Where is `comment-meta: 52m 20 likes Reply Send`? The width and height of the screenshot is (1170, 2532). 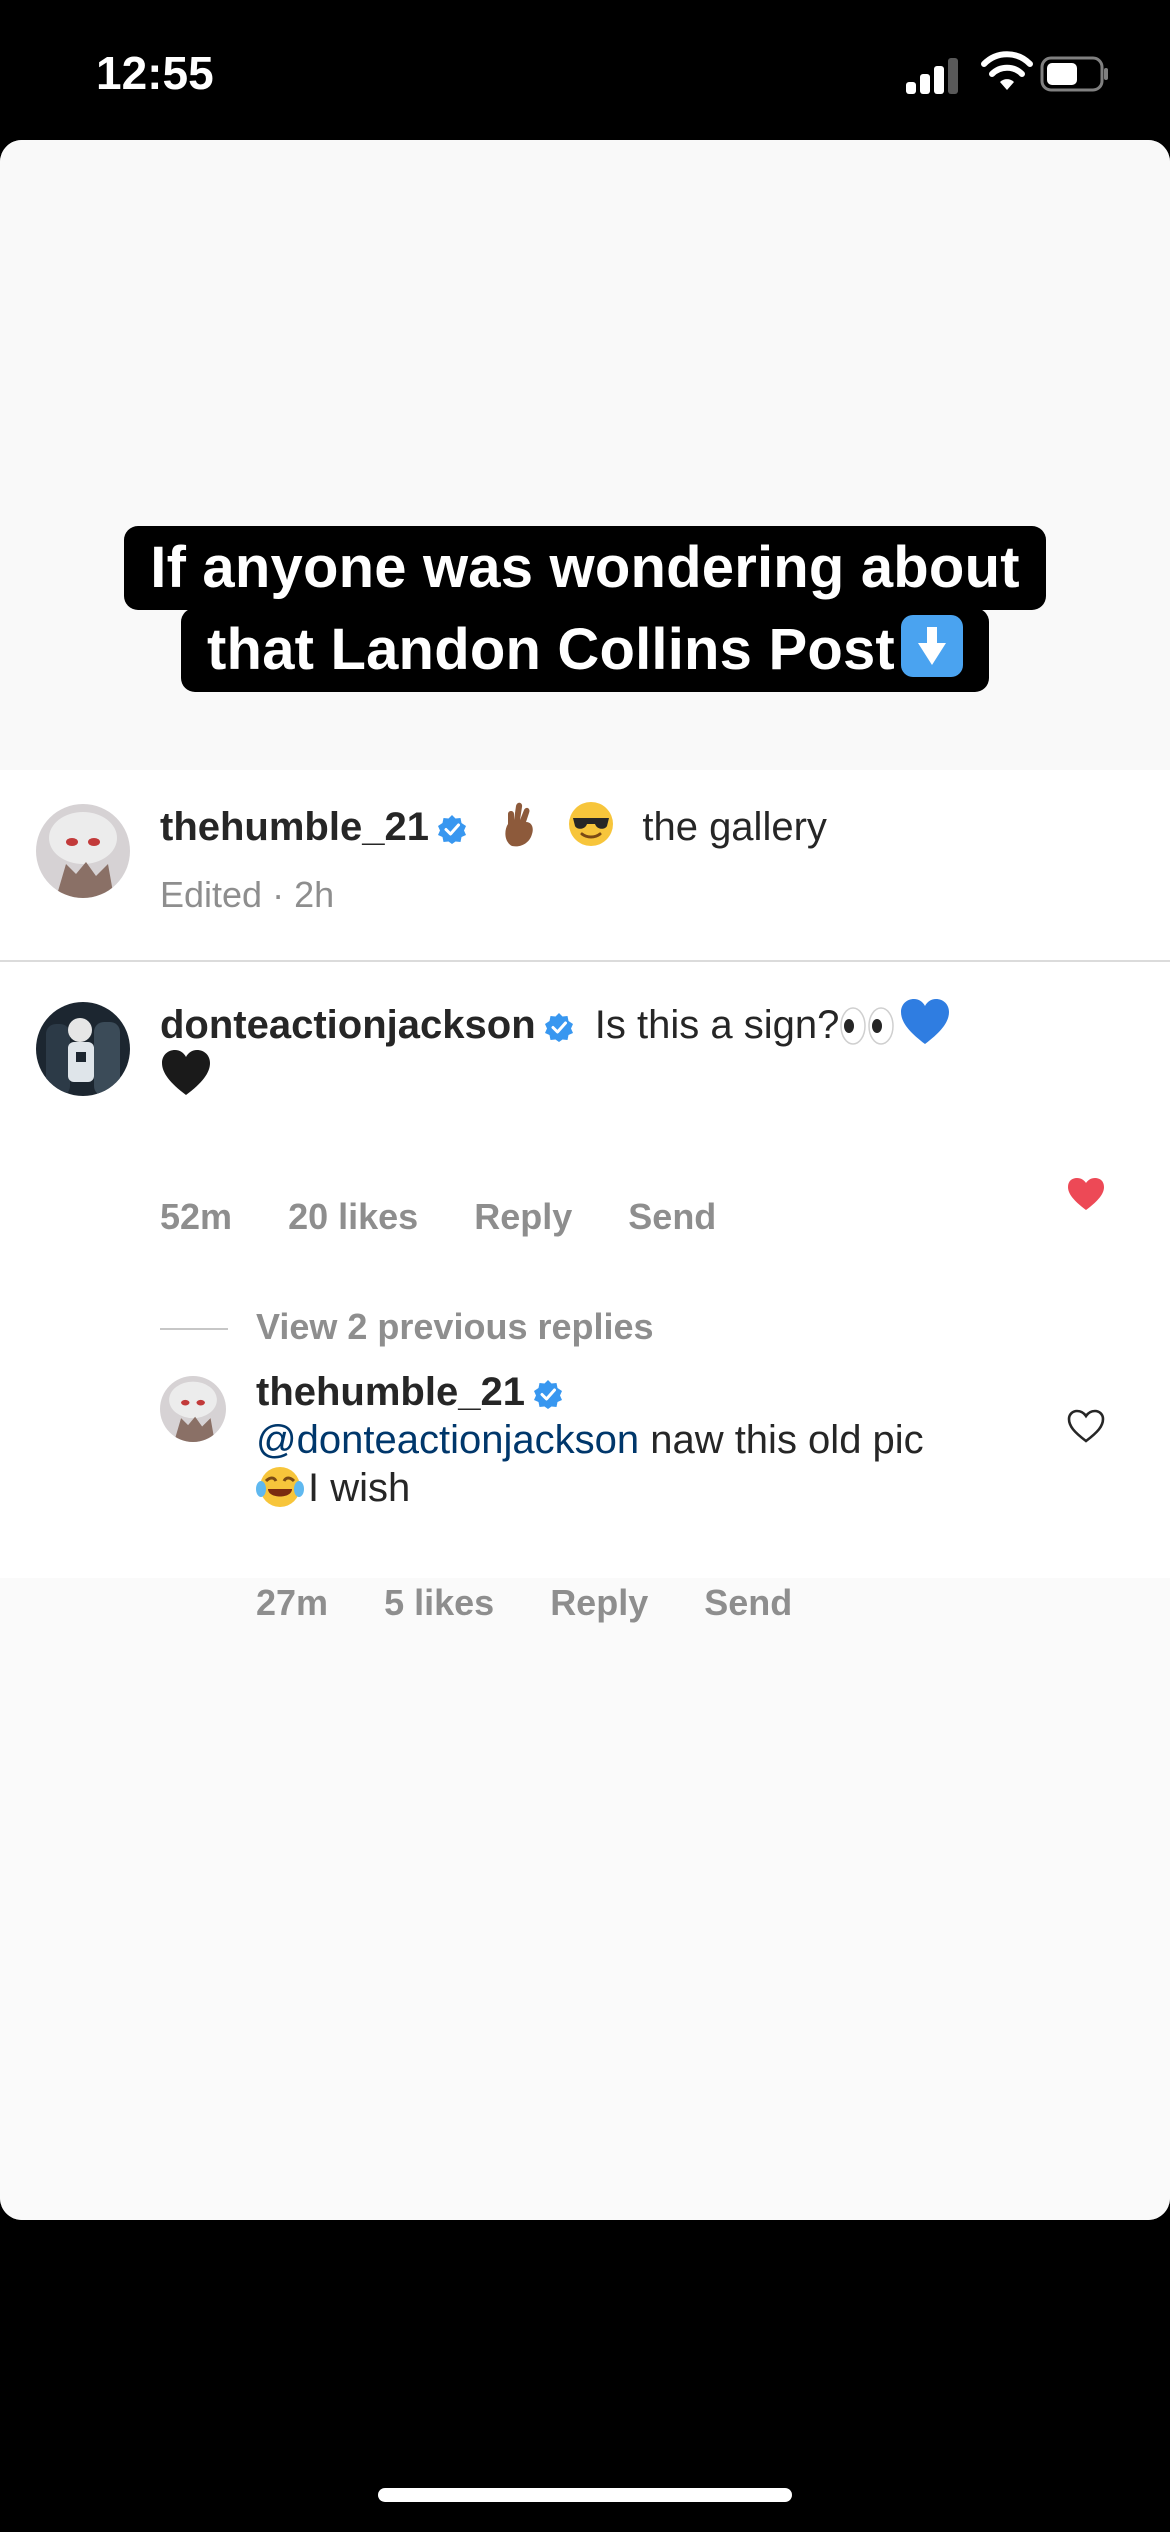 comment-meta: 52m 20 likes Reply Send is located at coordinates (461, 1217).